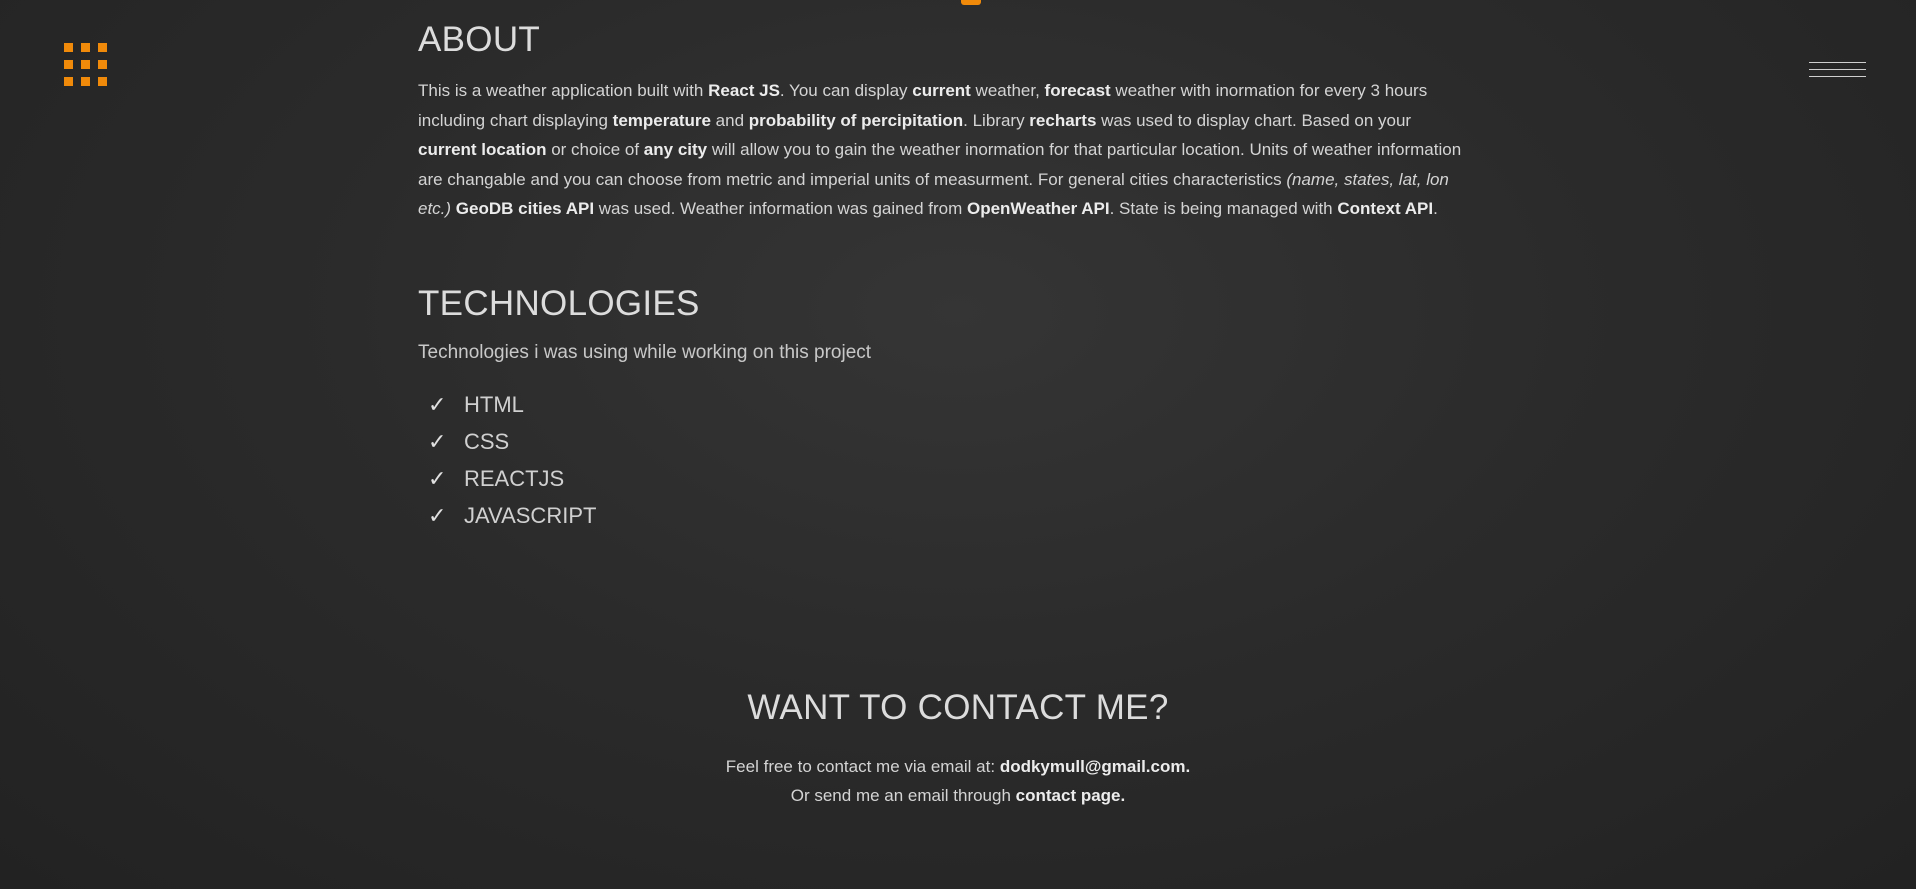 This screenshot has width=1916, height=889. Describe the element at coordinates (494, 404) in the screenshot. I see `technology-label: HTML` at that location.